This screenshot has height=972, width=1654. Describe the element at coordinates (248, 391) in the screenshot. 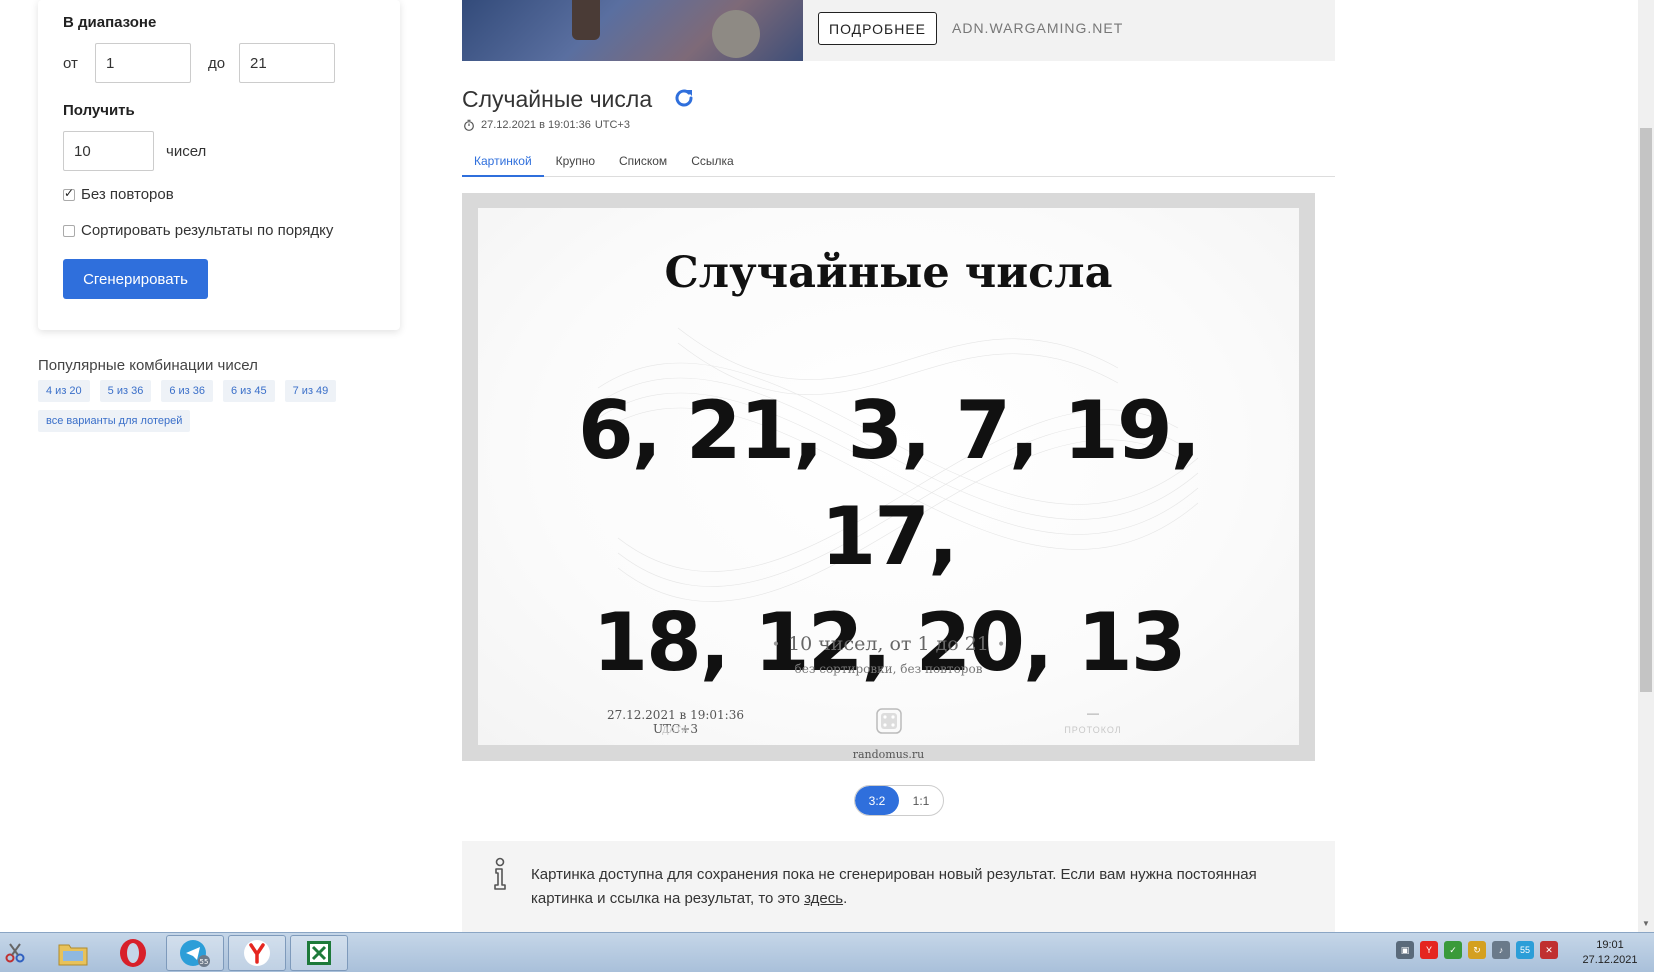

I see `combo-tag-6-of-45: 6 из 45` at that location.